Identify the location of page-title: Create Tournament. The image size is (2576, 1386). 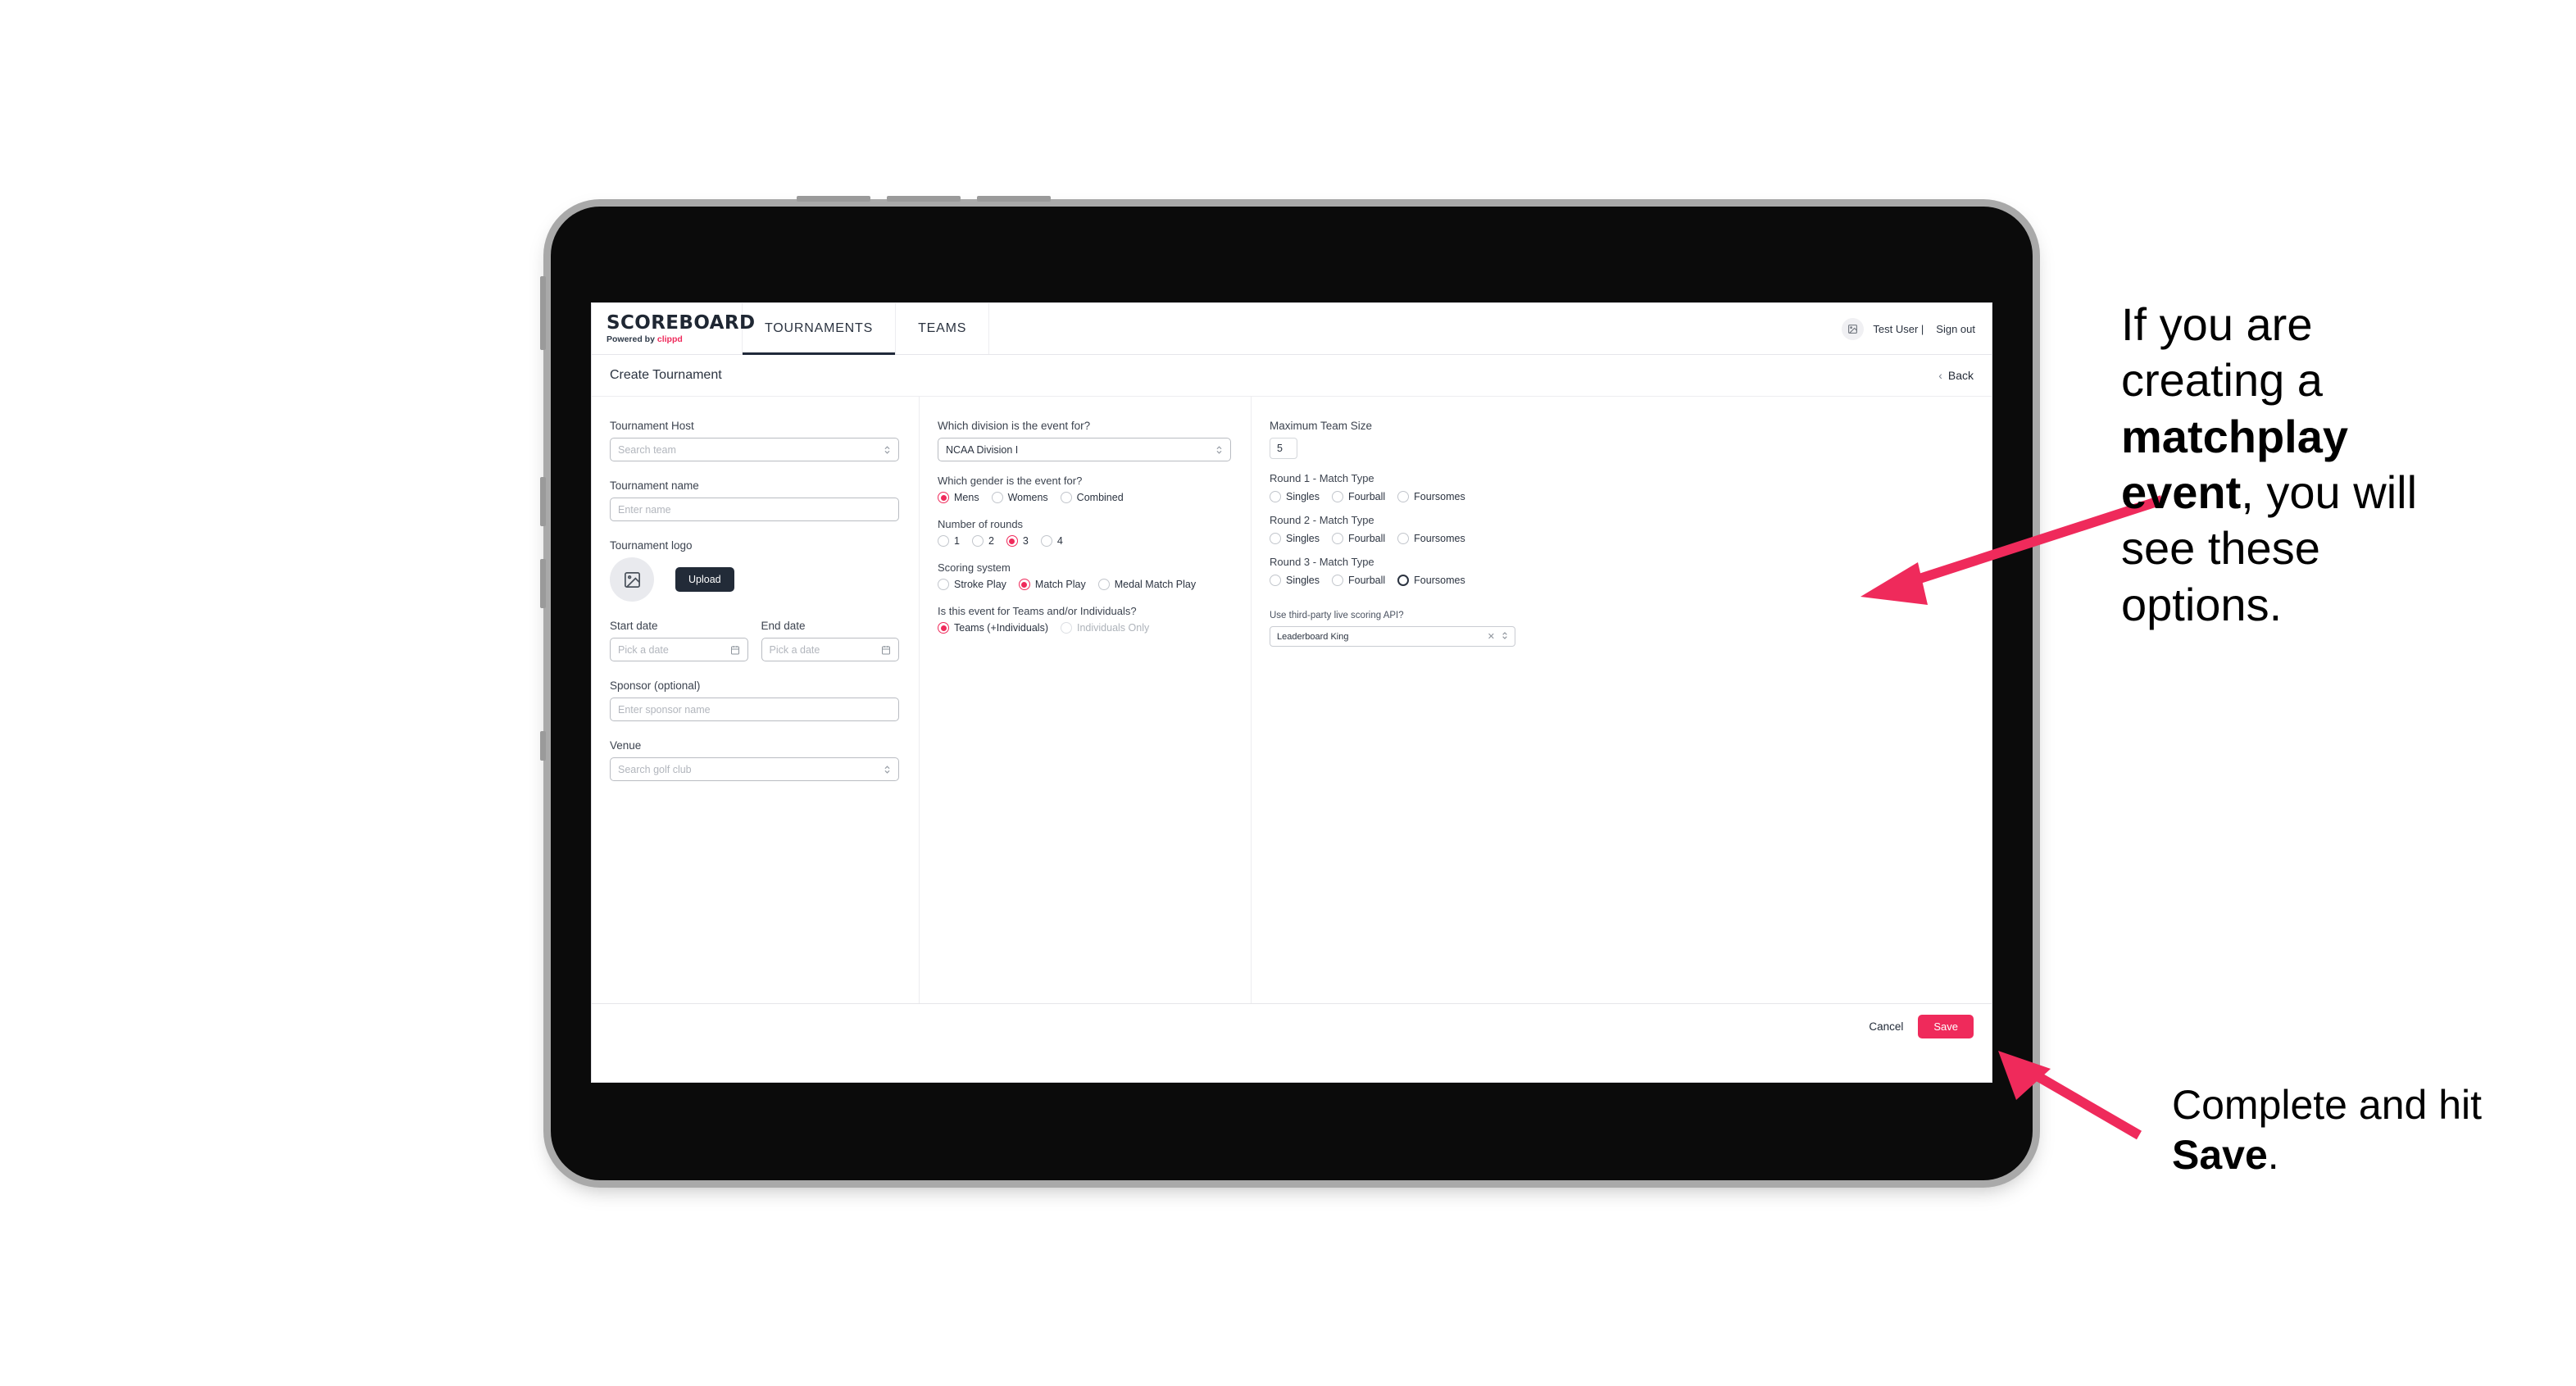
(666, 375).